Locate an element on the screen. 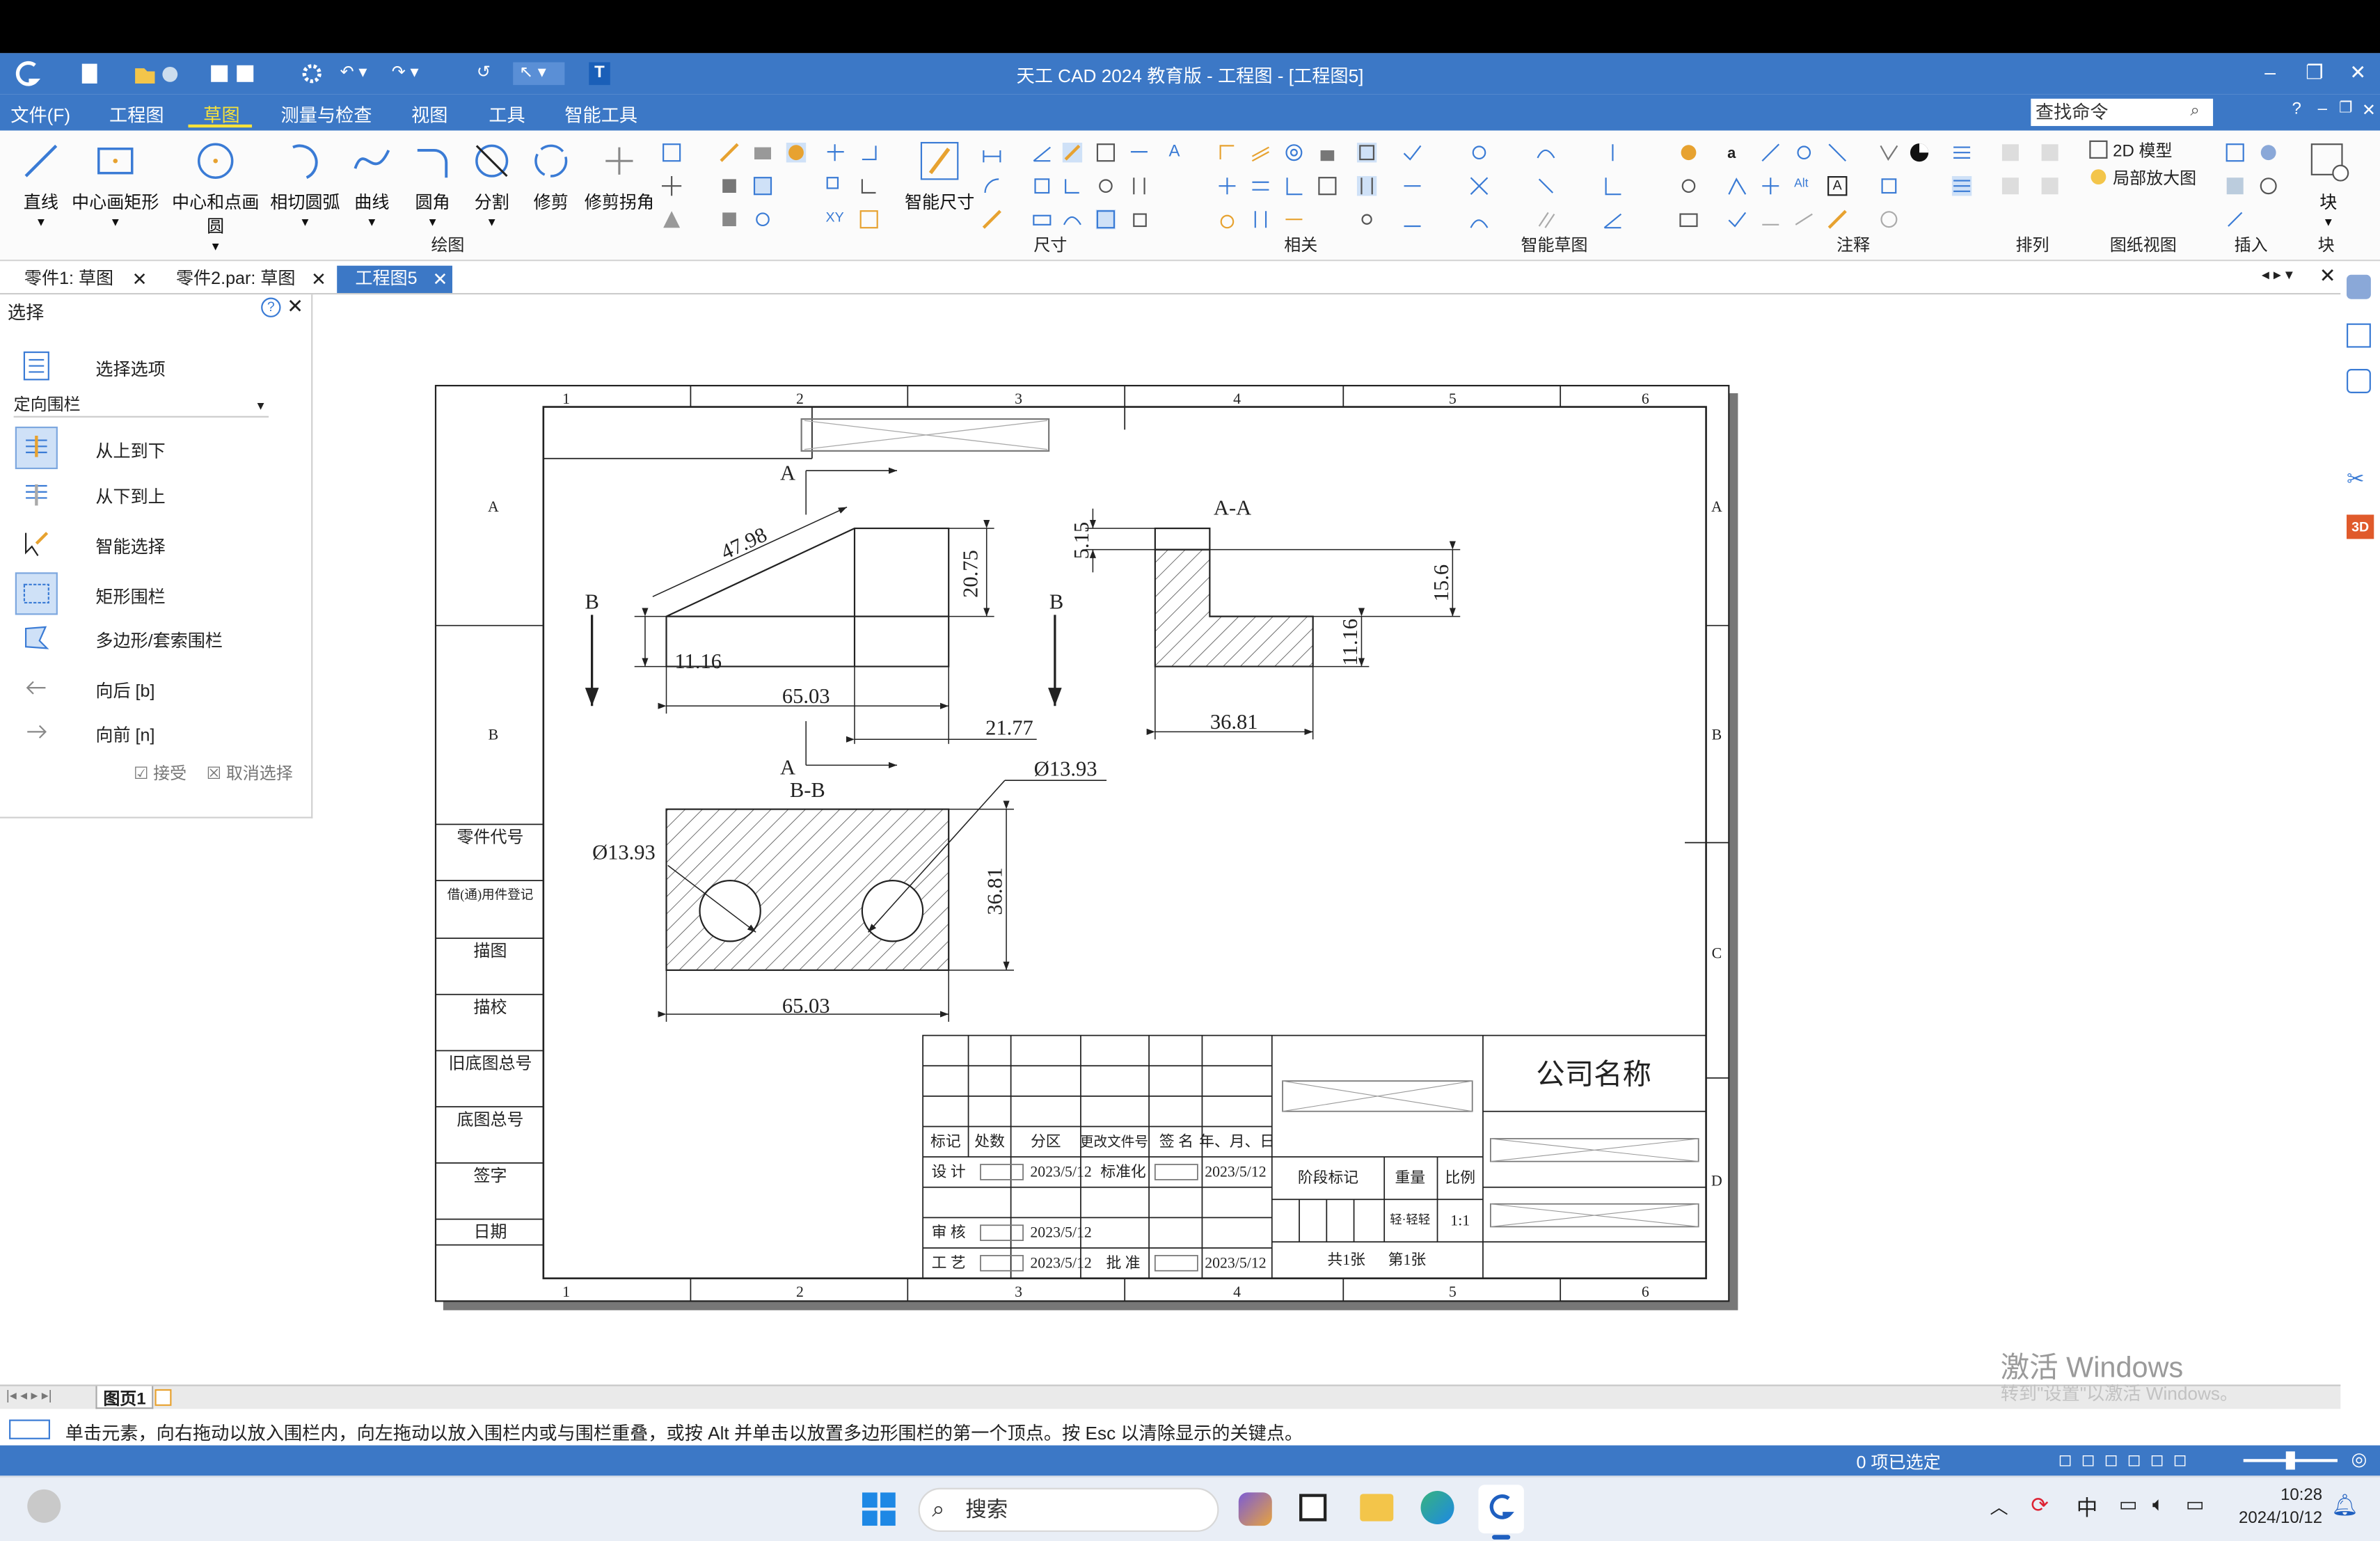  ann-center-icon is located at coordinates (1688, 186).